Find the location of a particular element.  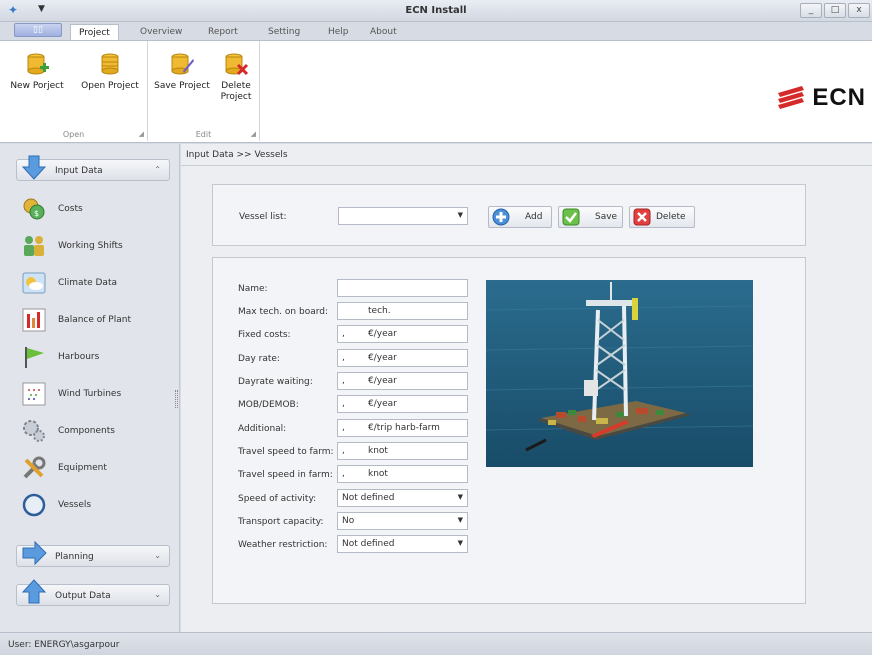

nav-item-working-shifts: Working Shifts is located at coordinates (97, 247).